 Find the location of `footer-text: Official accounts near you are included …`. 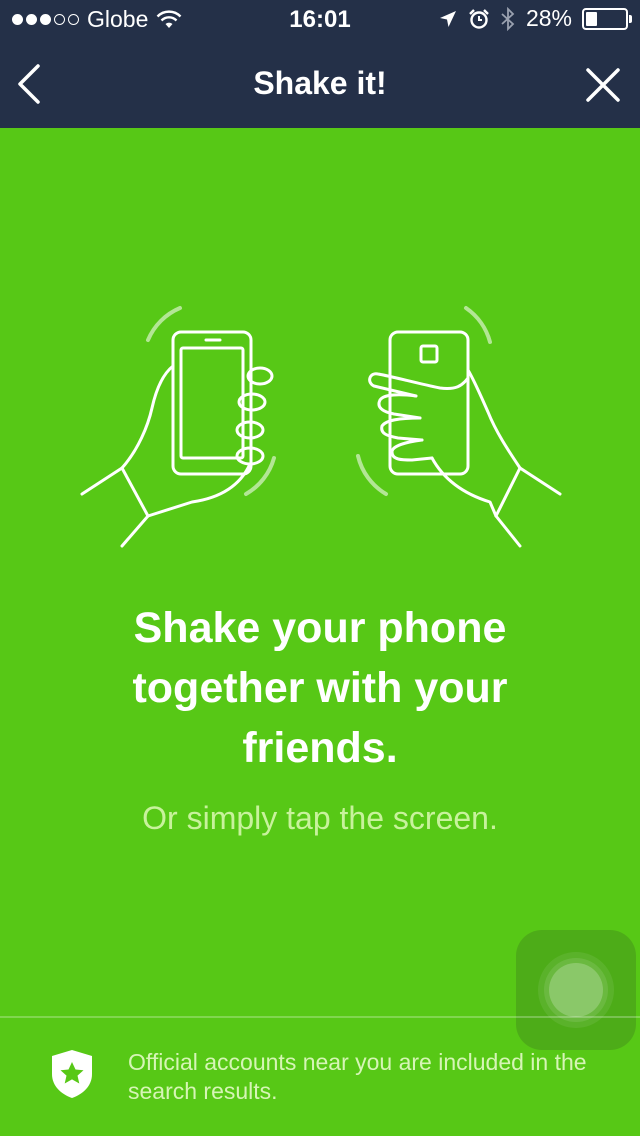

footer-text: Official accounts near you are included … is located at coordinates (357, 1076).